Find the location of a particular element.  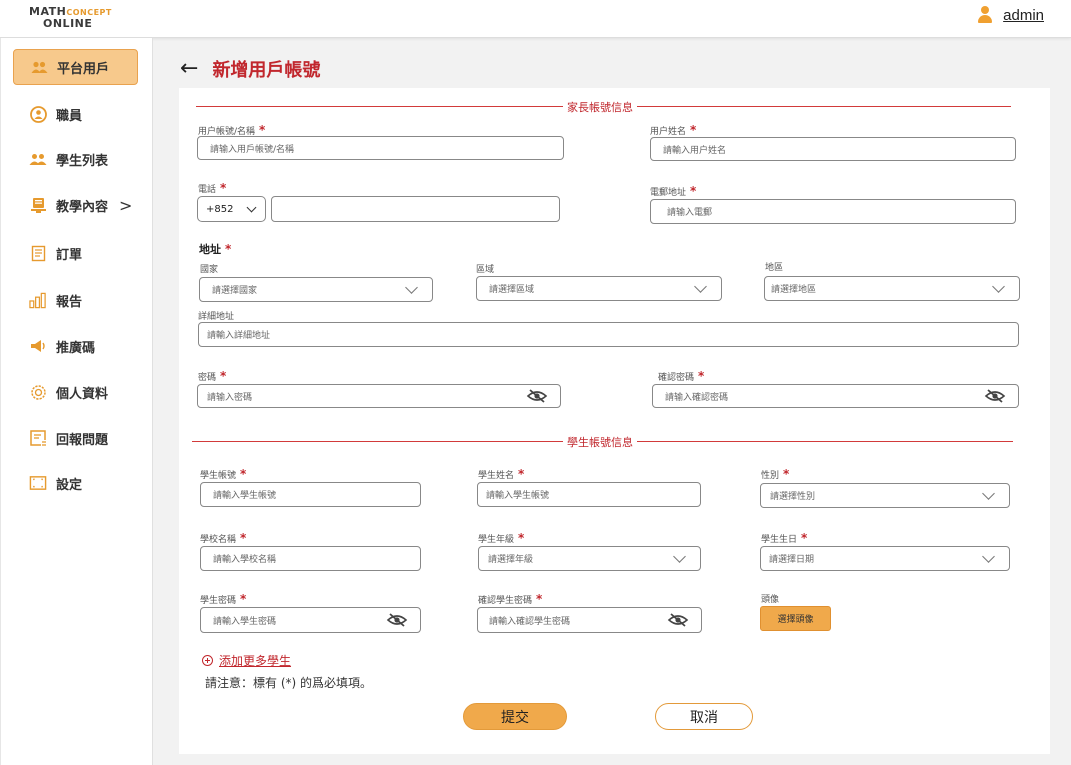

logo-text-online: ONLINE is located at coordinates (68, 23).